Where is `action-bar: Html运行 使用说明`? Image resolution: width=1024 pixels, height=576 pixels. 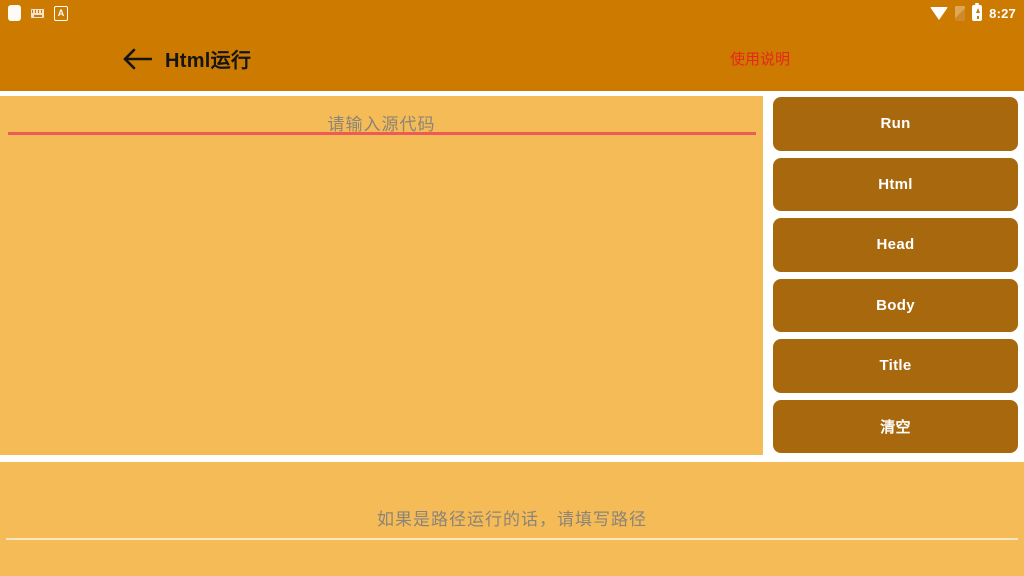 action-bar: Html运行 使用说明 is located at coordinates (512, 58).